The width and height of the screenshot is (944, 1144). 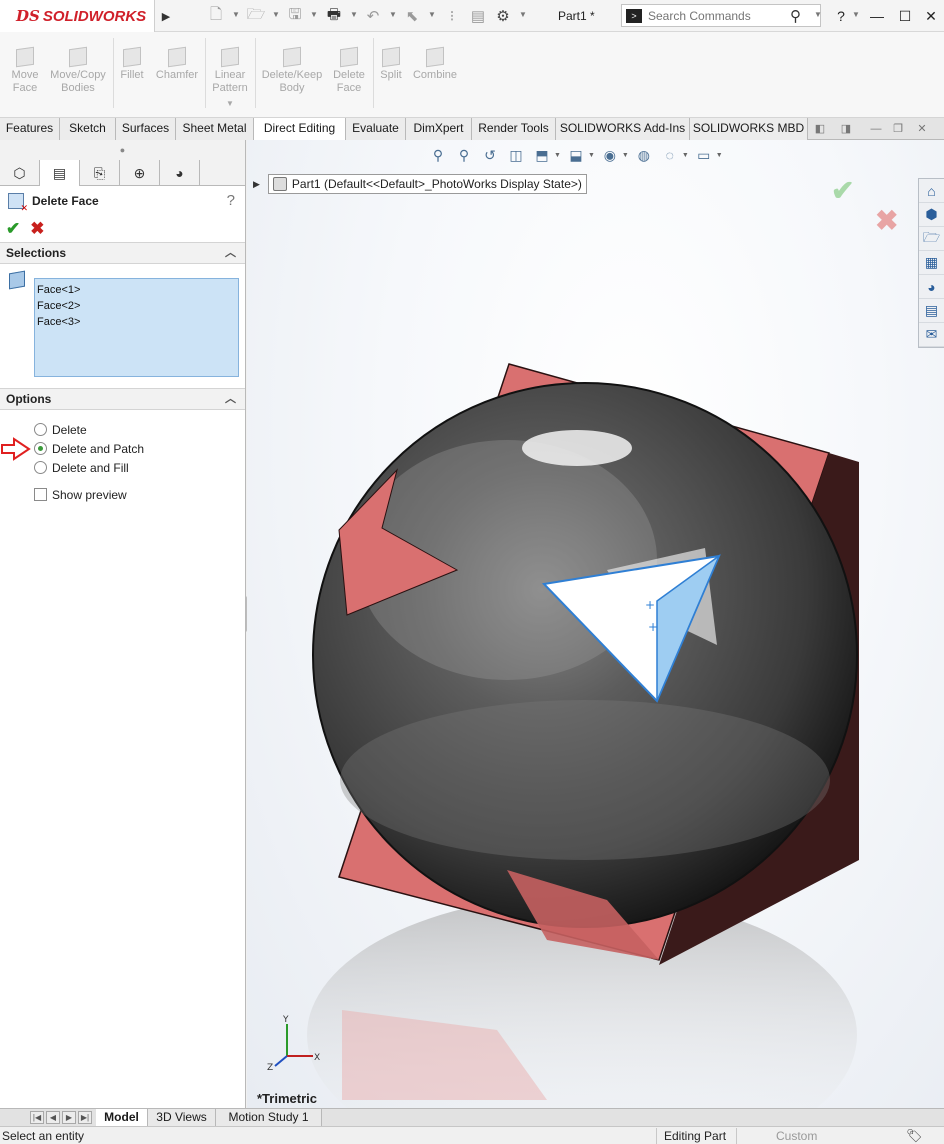 I want to click on move-copy-bodies-button: Move/Copy Bodies, so click(x=78, y=70).